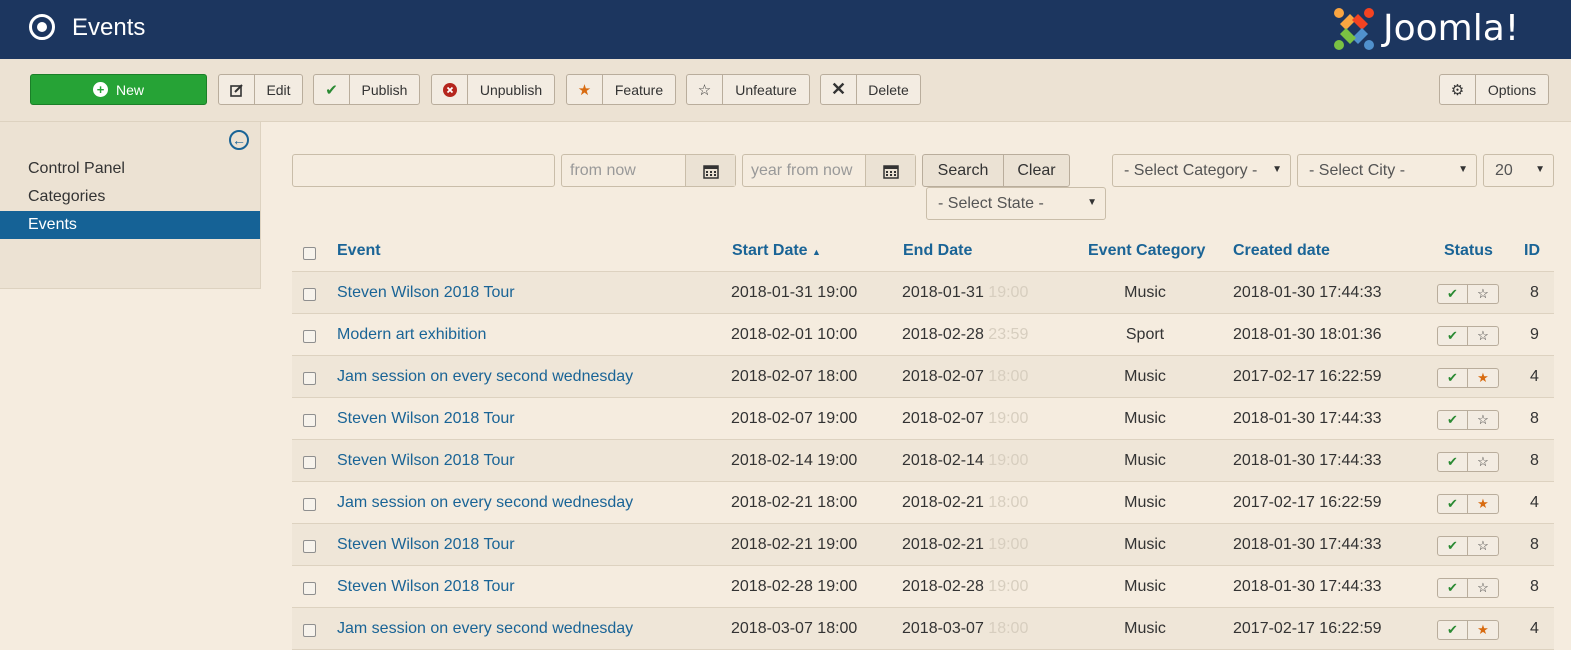 Image resolution: width=1571 pixels, height=650 pixels. What do you see at coordinates (118, 89) in the screenshot?
I see `new-button: + New` at bounding box center [118, 89].